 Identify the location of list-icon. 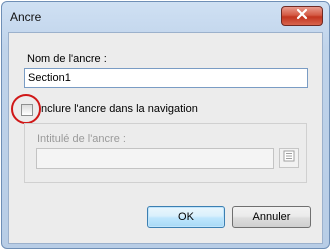
(289, 158).